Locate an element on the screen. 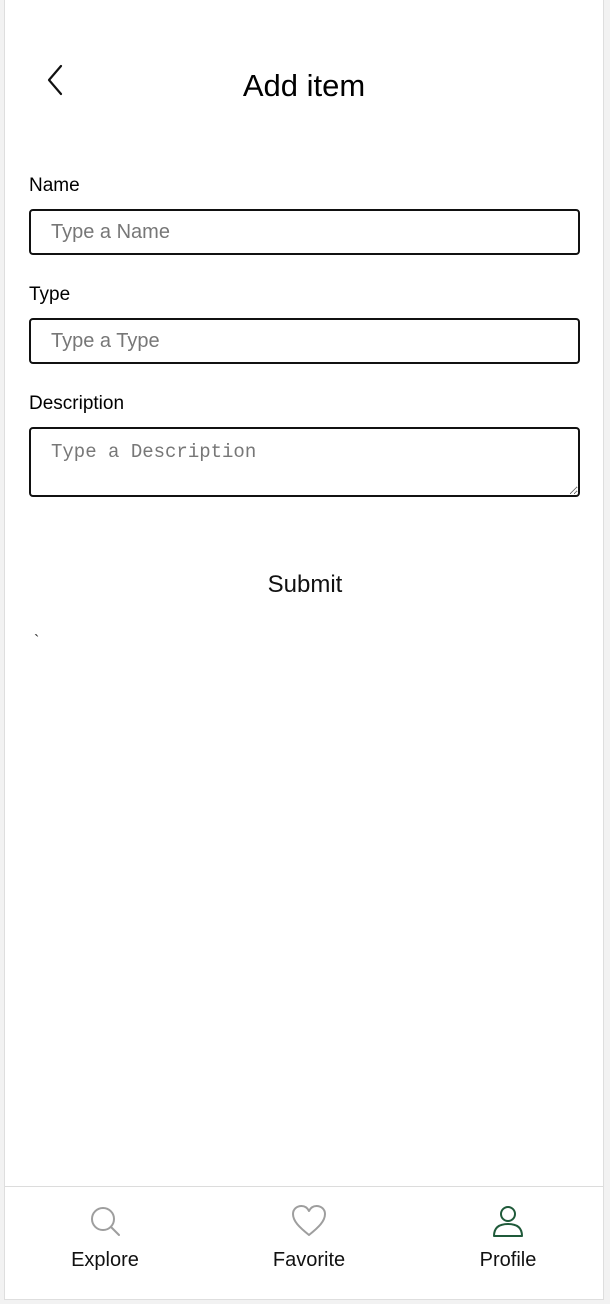 The image size is (610, 1304). heart-icon is located at coordinates (309, 1223).